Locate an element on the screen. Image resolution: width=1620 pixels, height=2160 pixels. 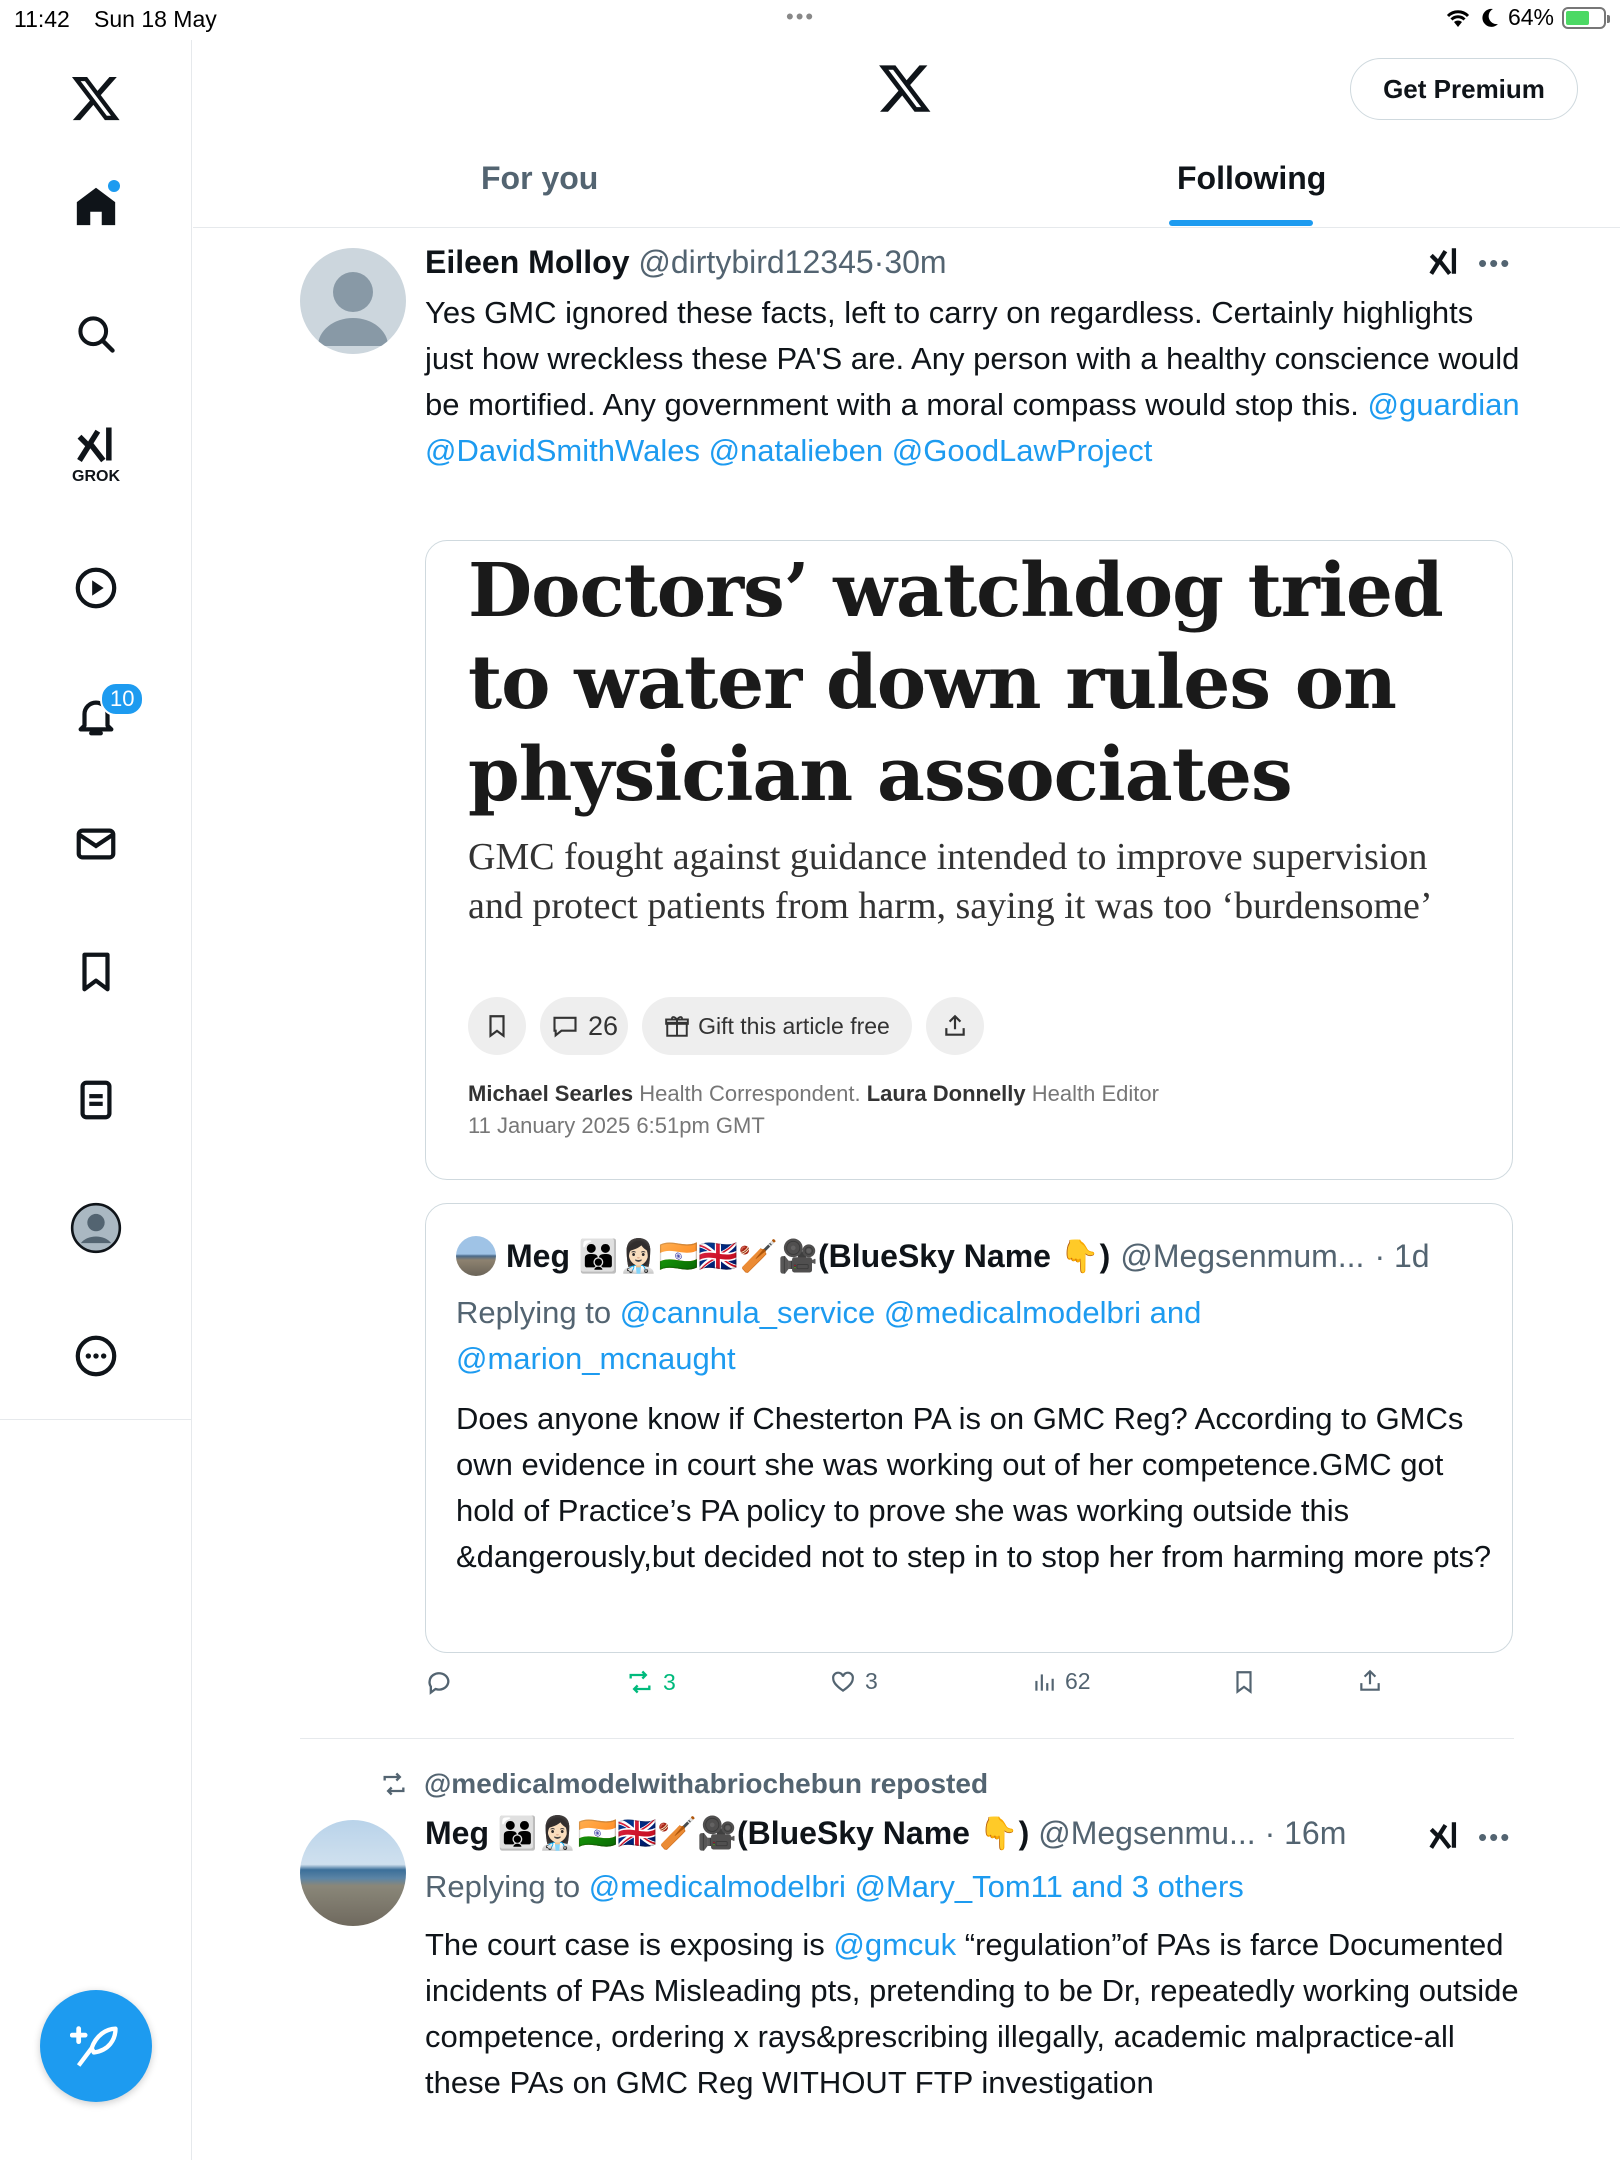
repost-button: 3 is located at coordinates (650, 1682).